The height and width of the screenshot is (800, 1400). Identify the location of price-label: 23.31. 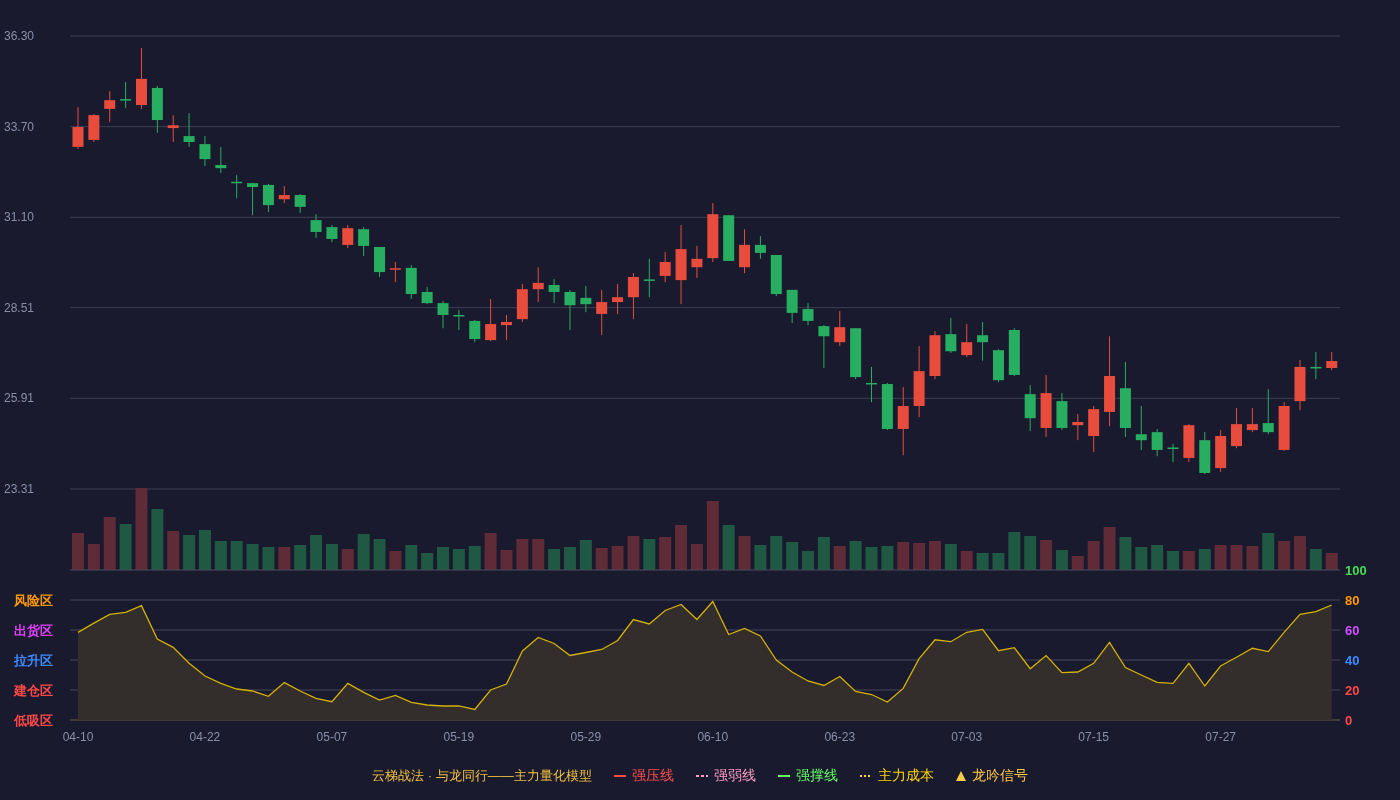
(19, 489).